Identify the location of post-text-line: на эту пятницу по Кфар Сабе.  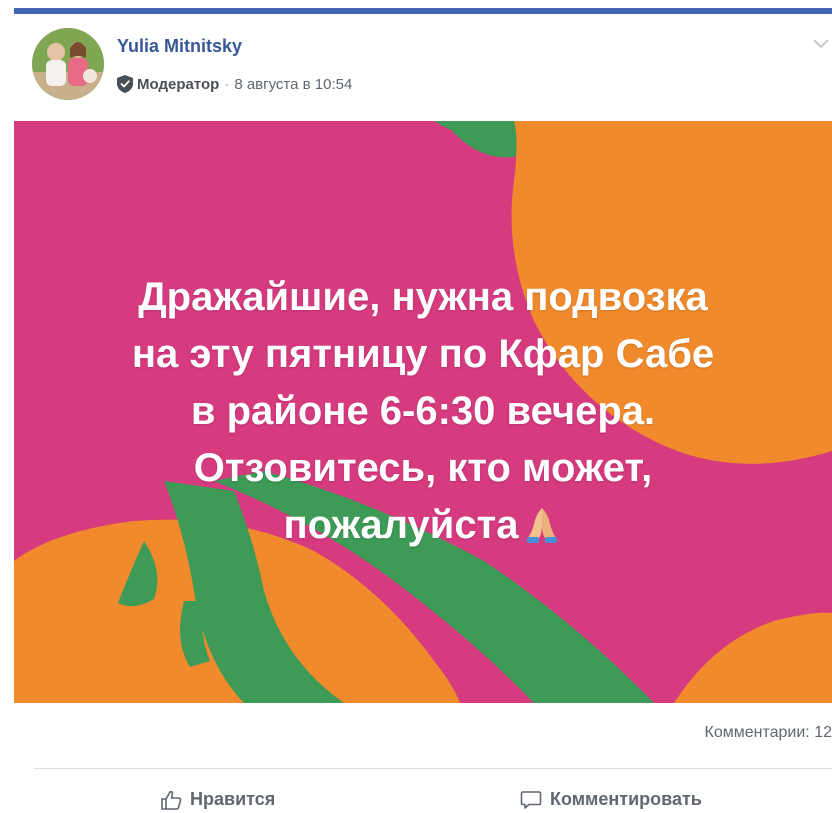
(423, 354).